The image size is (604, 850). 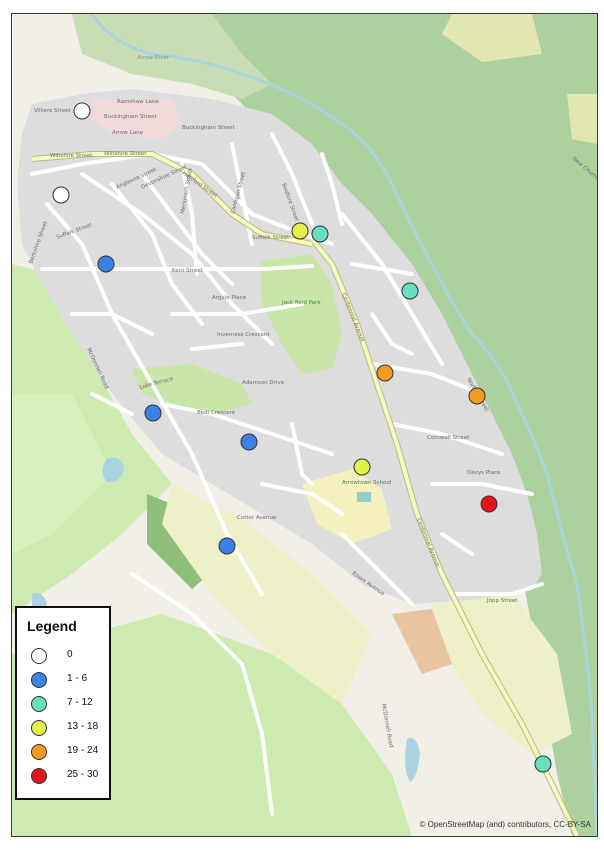 What do you see at coordinates (125, 154) in the screenshot?
I see `label-wiltshire-street-2: Wiltshire Street` at bounding box center [125, 154].